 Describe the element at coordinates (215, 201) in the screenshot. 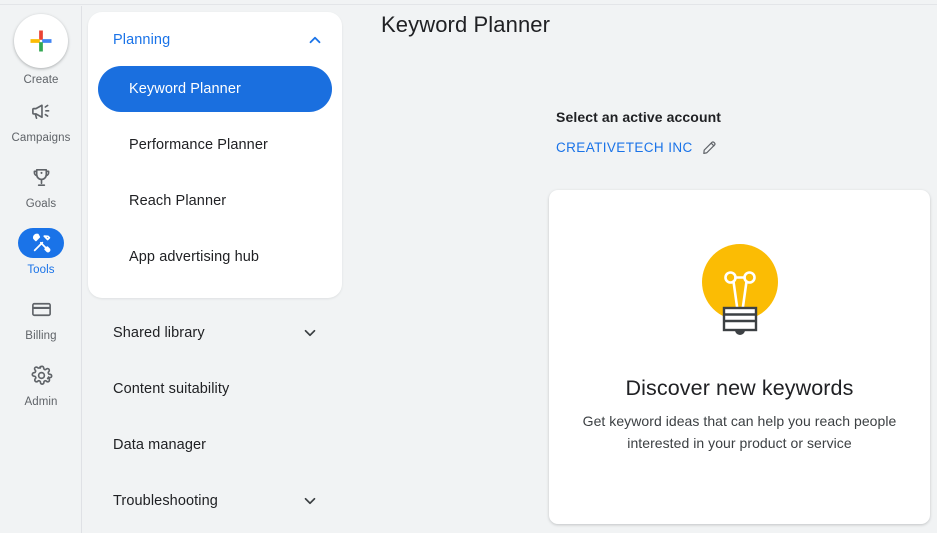

I see `nav-item-reach-planner: Reach Planner` at that location.